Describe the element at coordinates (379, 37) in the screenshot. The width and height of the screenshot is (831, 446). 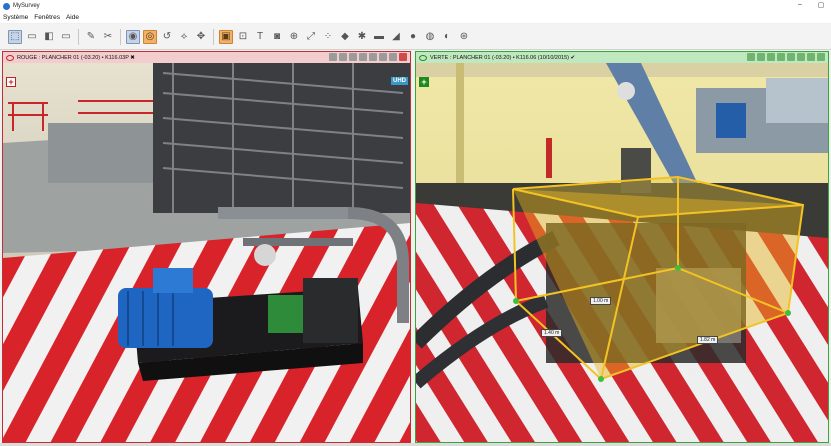
I see `pipe-icon: ▬` at that location.